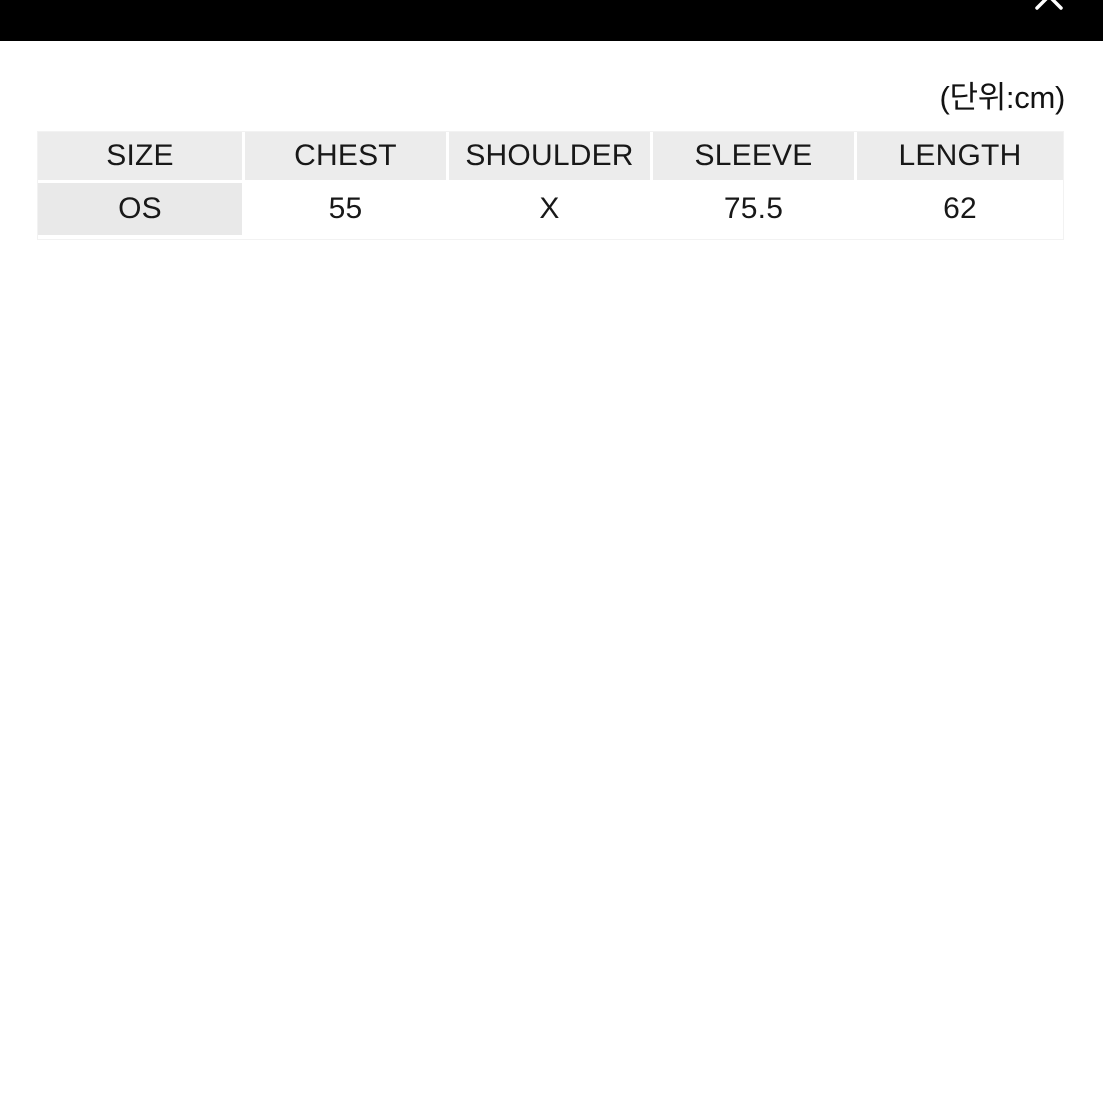  I want to click on table-header-row: SIZE CHEST SHOULDER SLEEVE LENGTH, so click(550, 157).